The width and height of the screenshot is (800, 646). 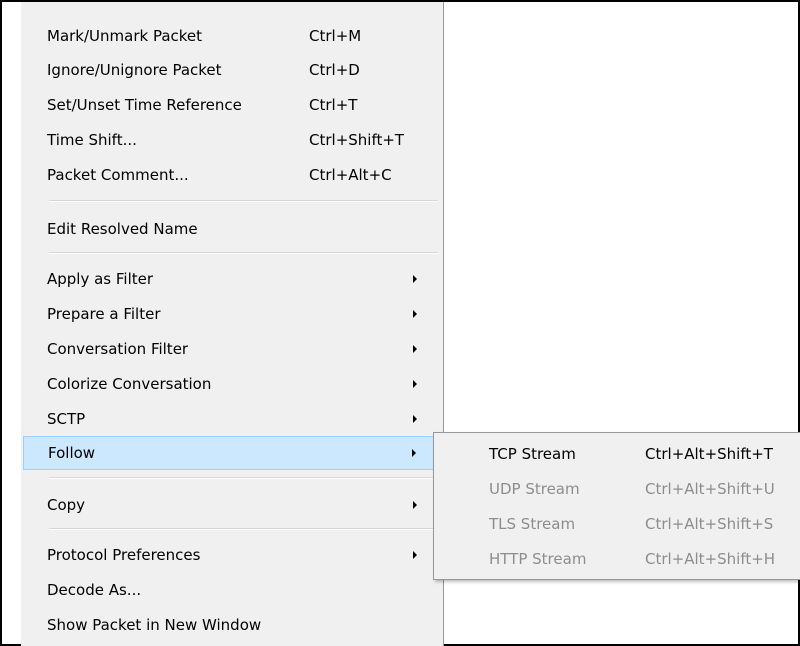 I want to click on submenu-item-shortcut: Ctrl+Alt+Shift+S, so click(x=709, y=524).